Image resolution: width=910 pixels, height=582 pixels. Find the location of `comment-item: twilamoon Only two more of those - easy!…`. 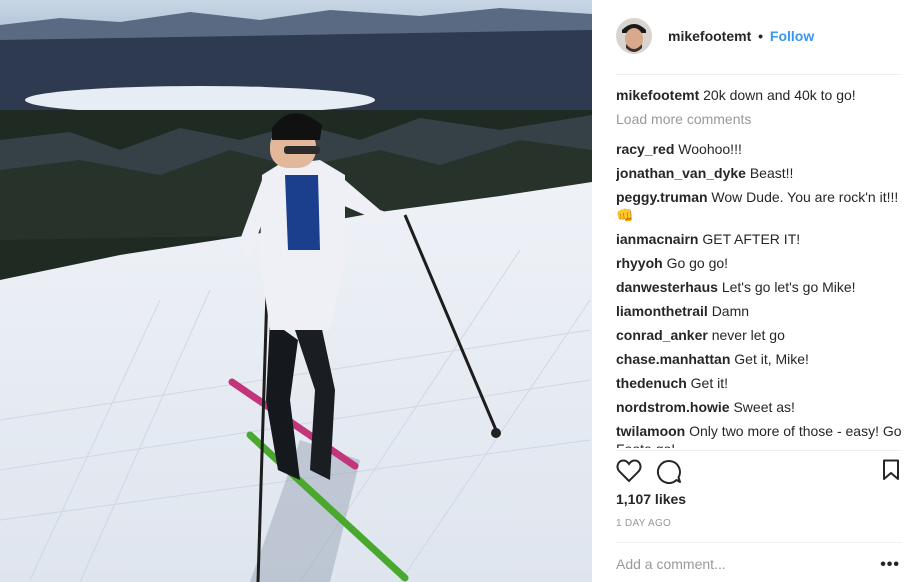

comment-item: twilamoon Only two more of those - easy!… is located at coordinates (761, 435).